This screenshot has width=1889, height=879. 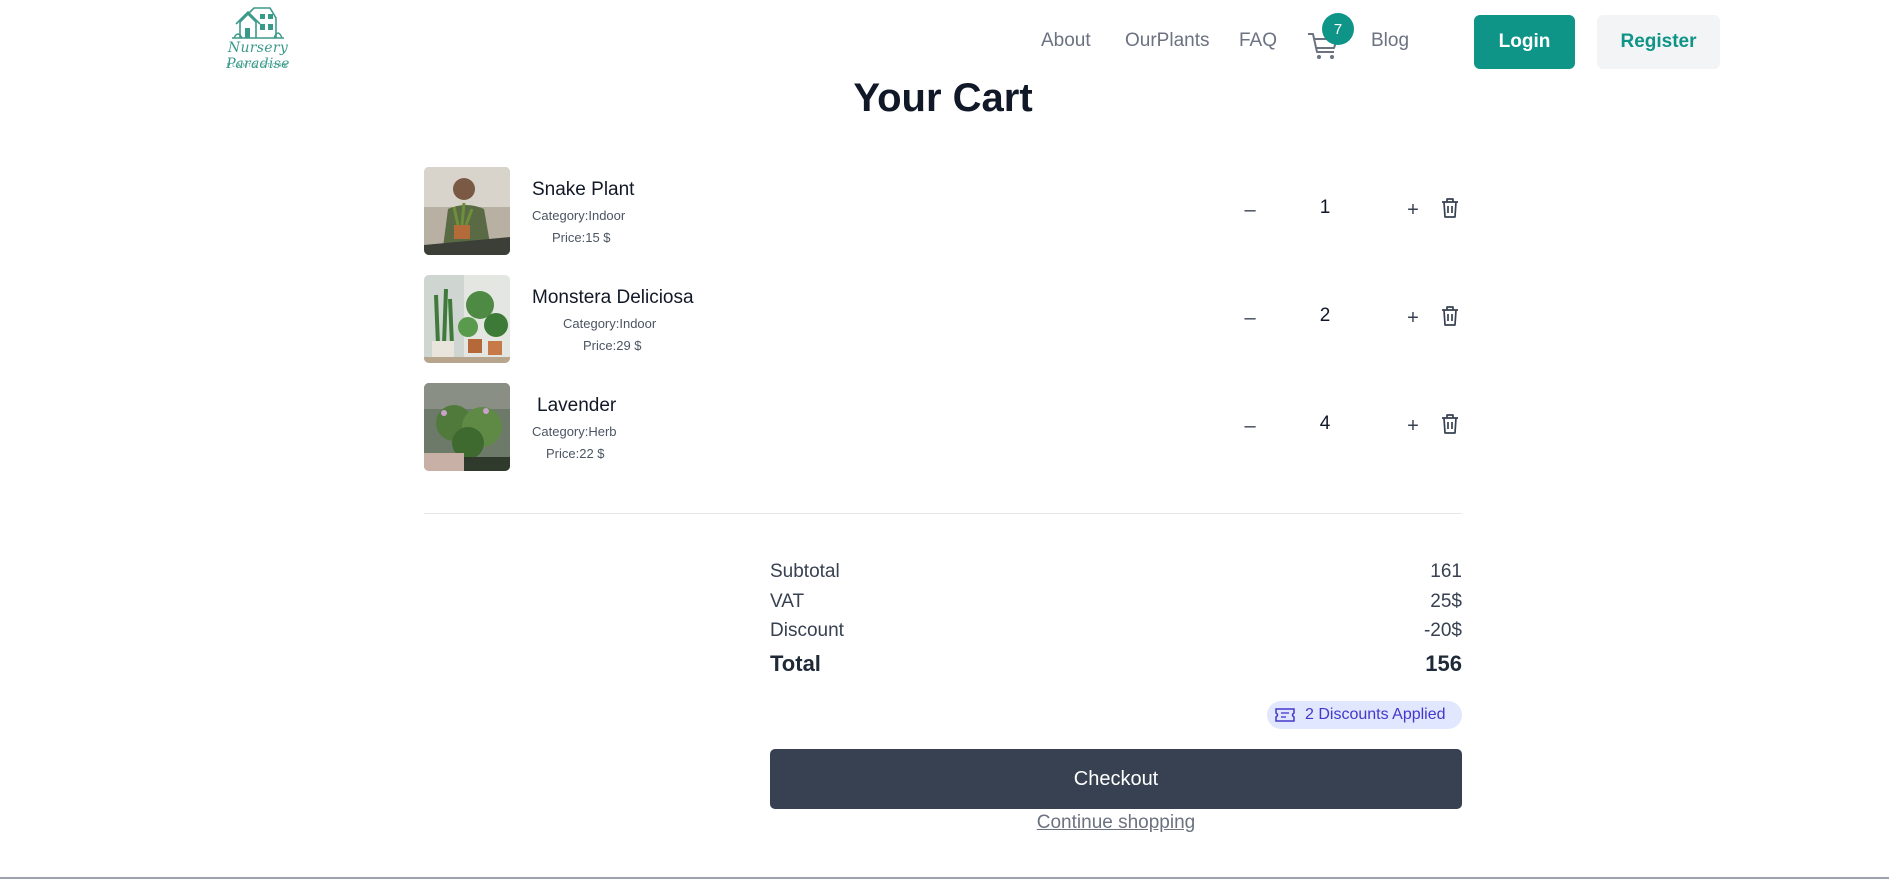 I want to click on subtotal-label: Subtotal, so click(x=805, y=571).